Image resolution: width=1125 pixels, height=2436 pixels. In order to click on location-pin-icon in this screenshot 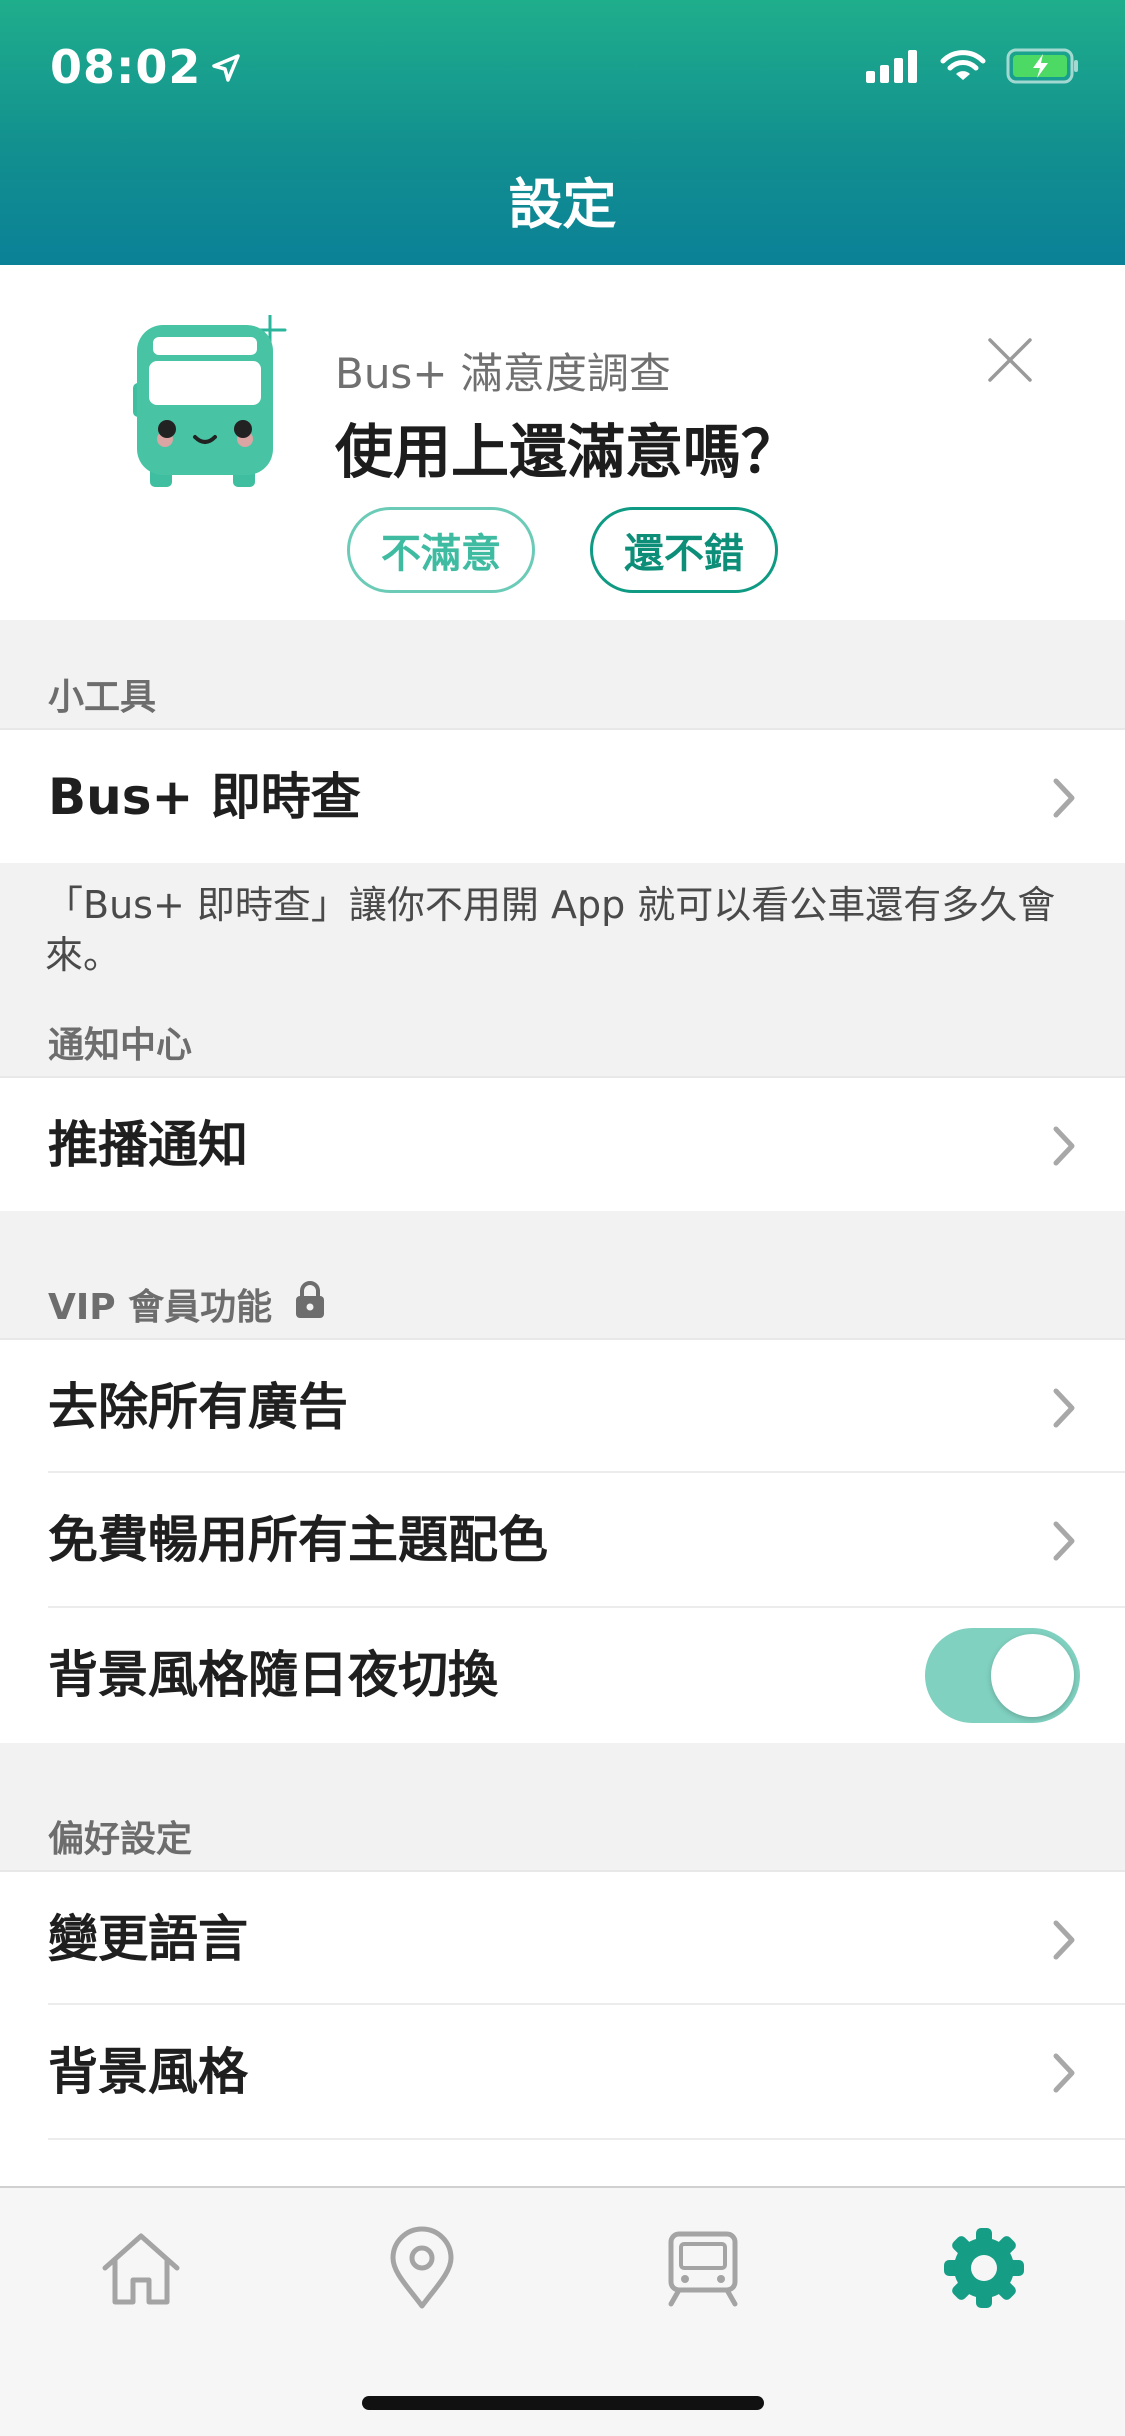, I will do `click(422, 2270)`.